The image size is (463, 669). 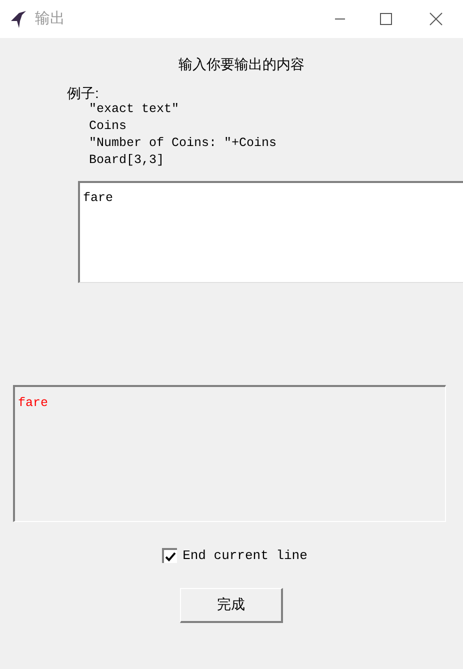 What do you see at coordinates (50, 18) in the screenshot?
I see `window-title: 输出` at bounding box center [50, 18].